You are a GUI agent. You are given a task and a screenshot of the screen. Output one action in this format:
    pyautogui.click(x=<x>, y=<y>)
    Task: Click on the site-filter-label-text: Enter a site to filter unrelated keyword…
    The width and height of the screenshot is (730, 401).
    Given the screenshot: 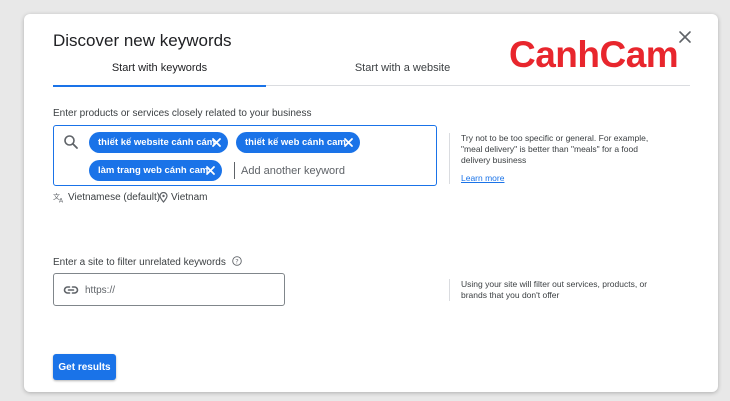 What is the action you would take?
    pyautogui.click(x=139, y=262)
    